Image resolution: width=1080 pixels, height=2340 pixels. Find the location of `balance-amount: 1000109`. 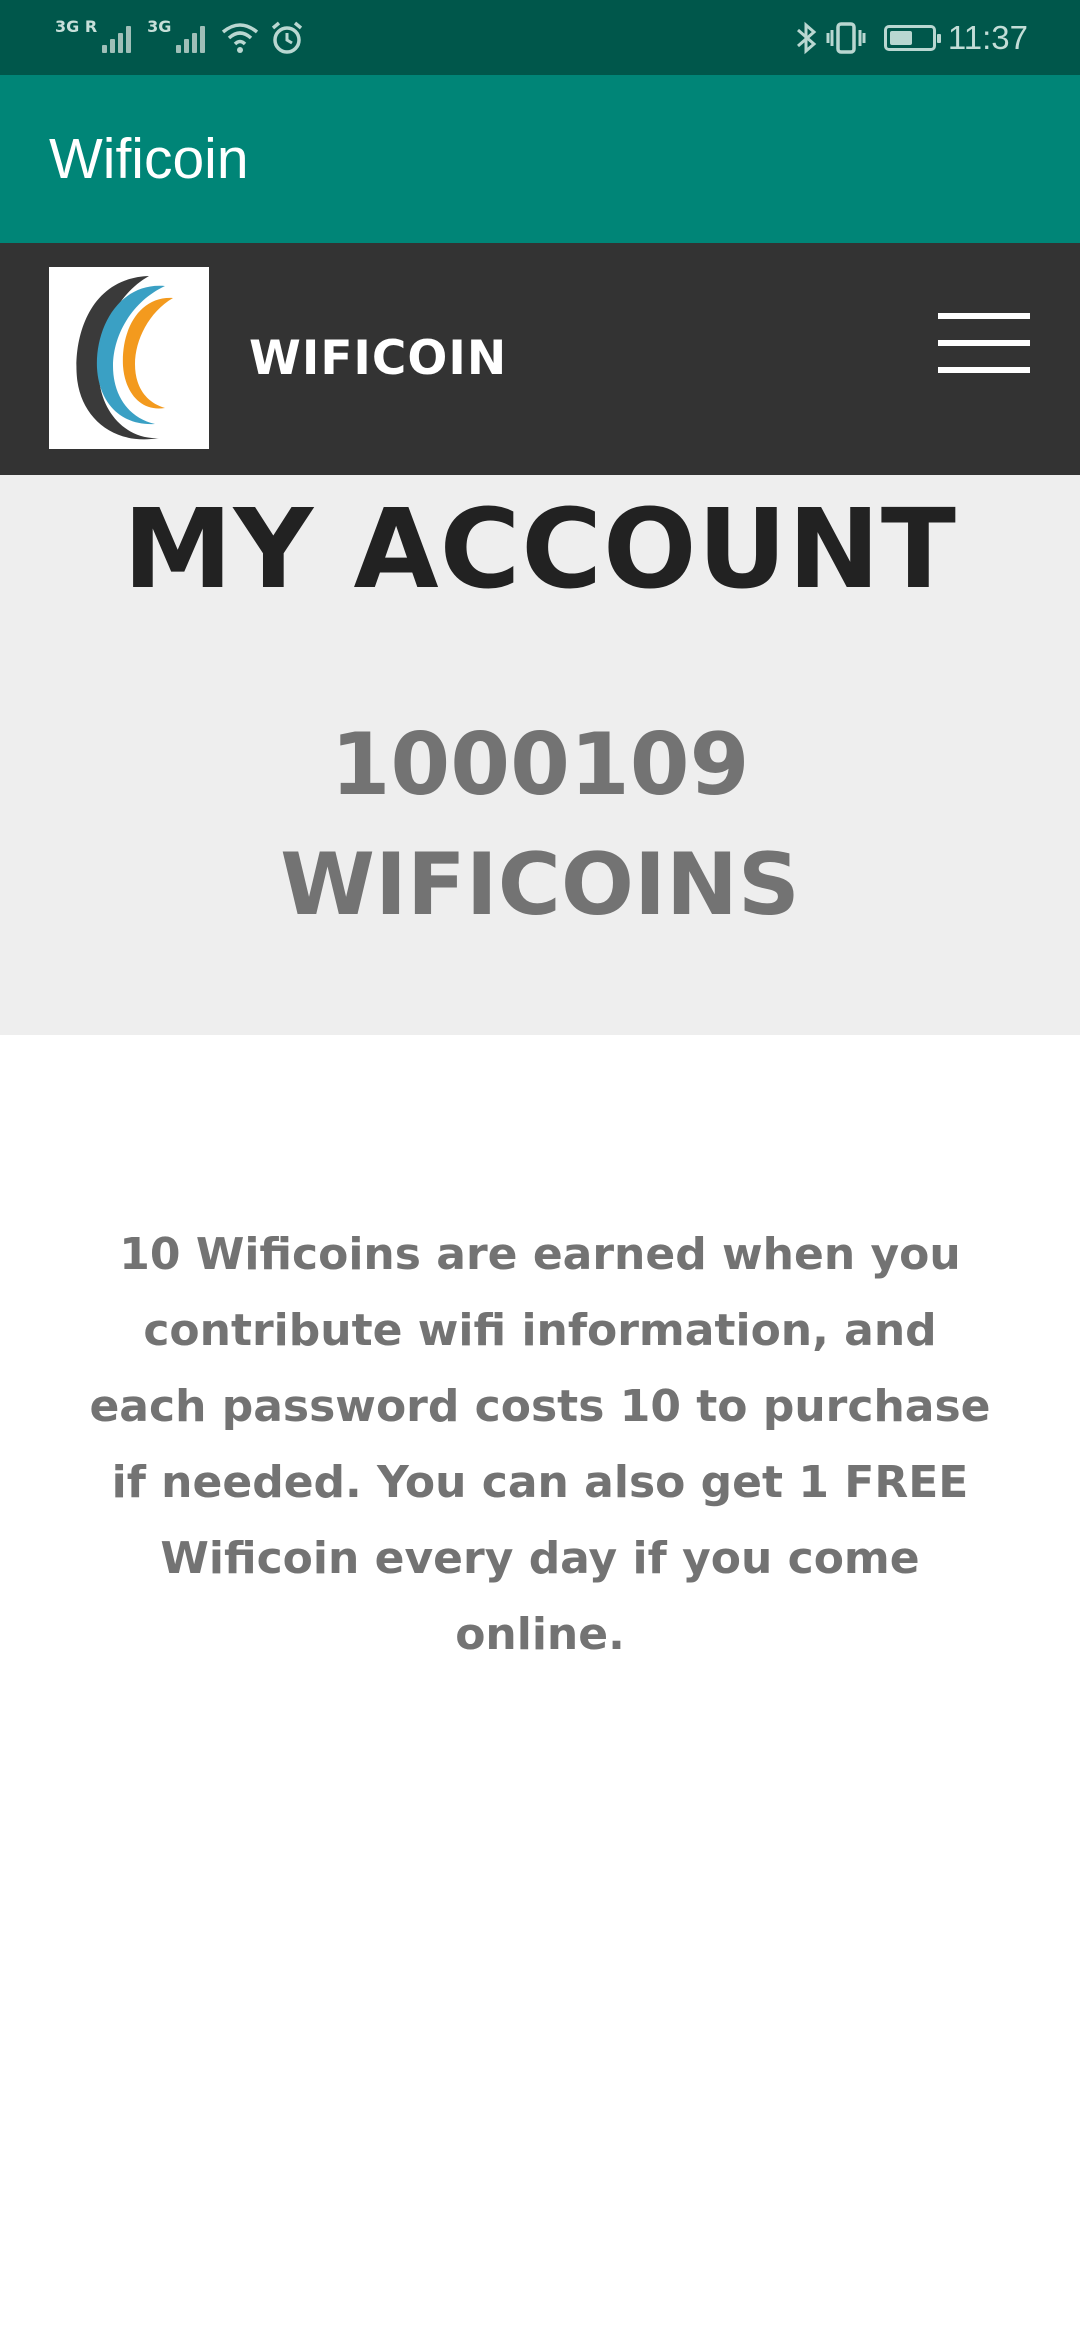

balance-amount: 1000109 is located at coordinates (540, 765).